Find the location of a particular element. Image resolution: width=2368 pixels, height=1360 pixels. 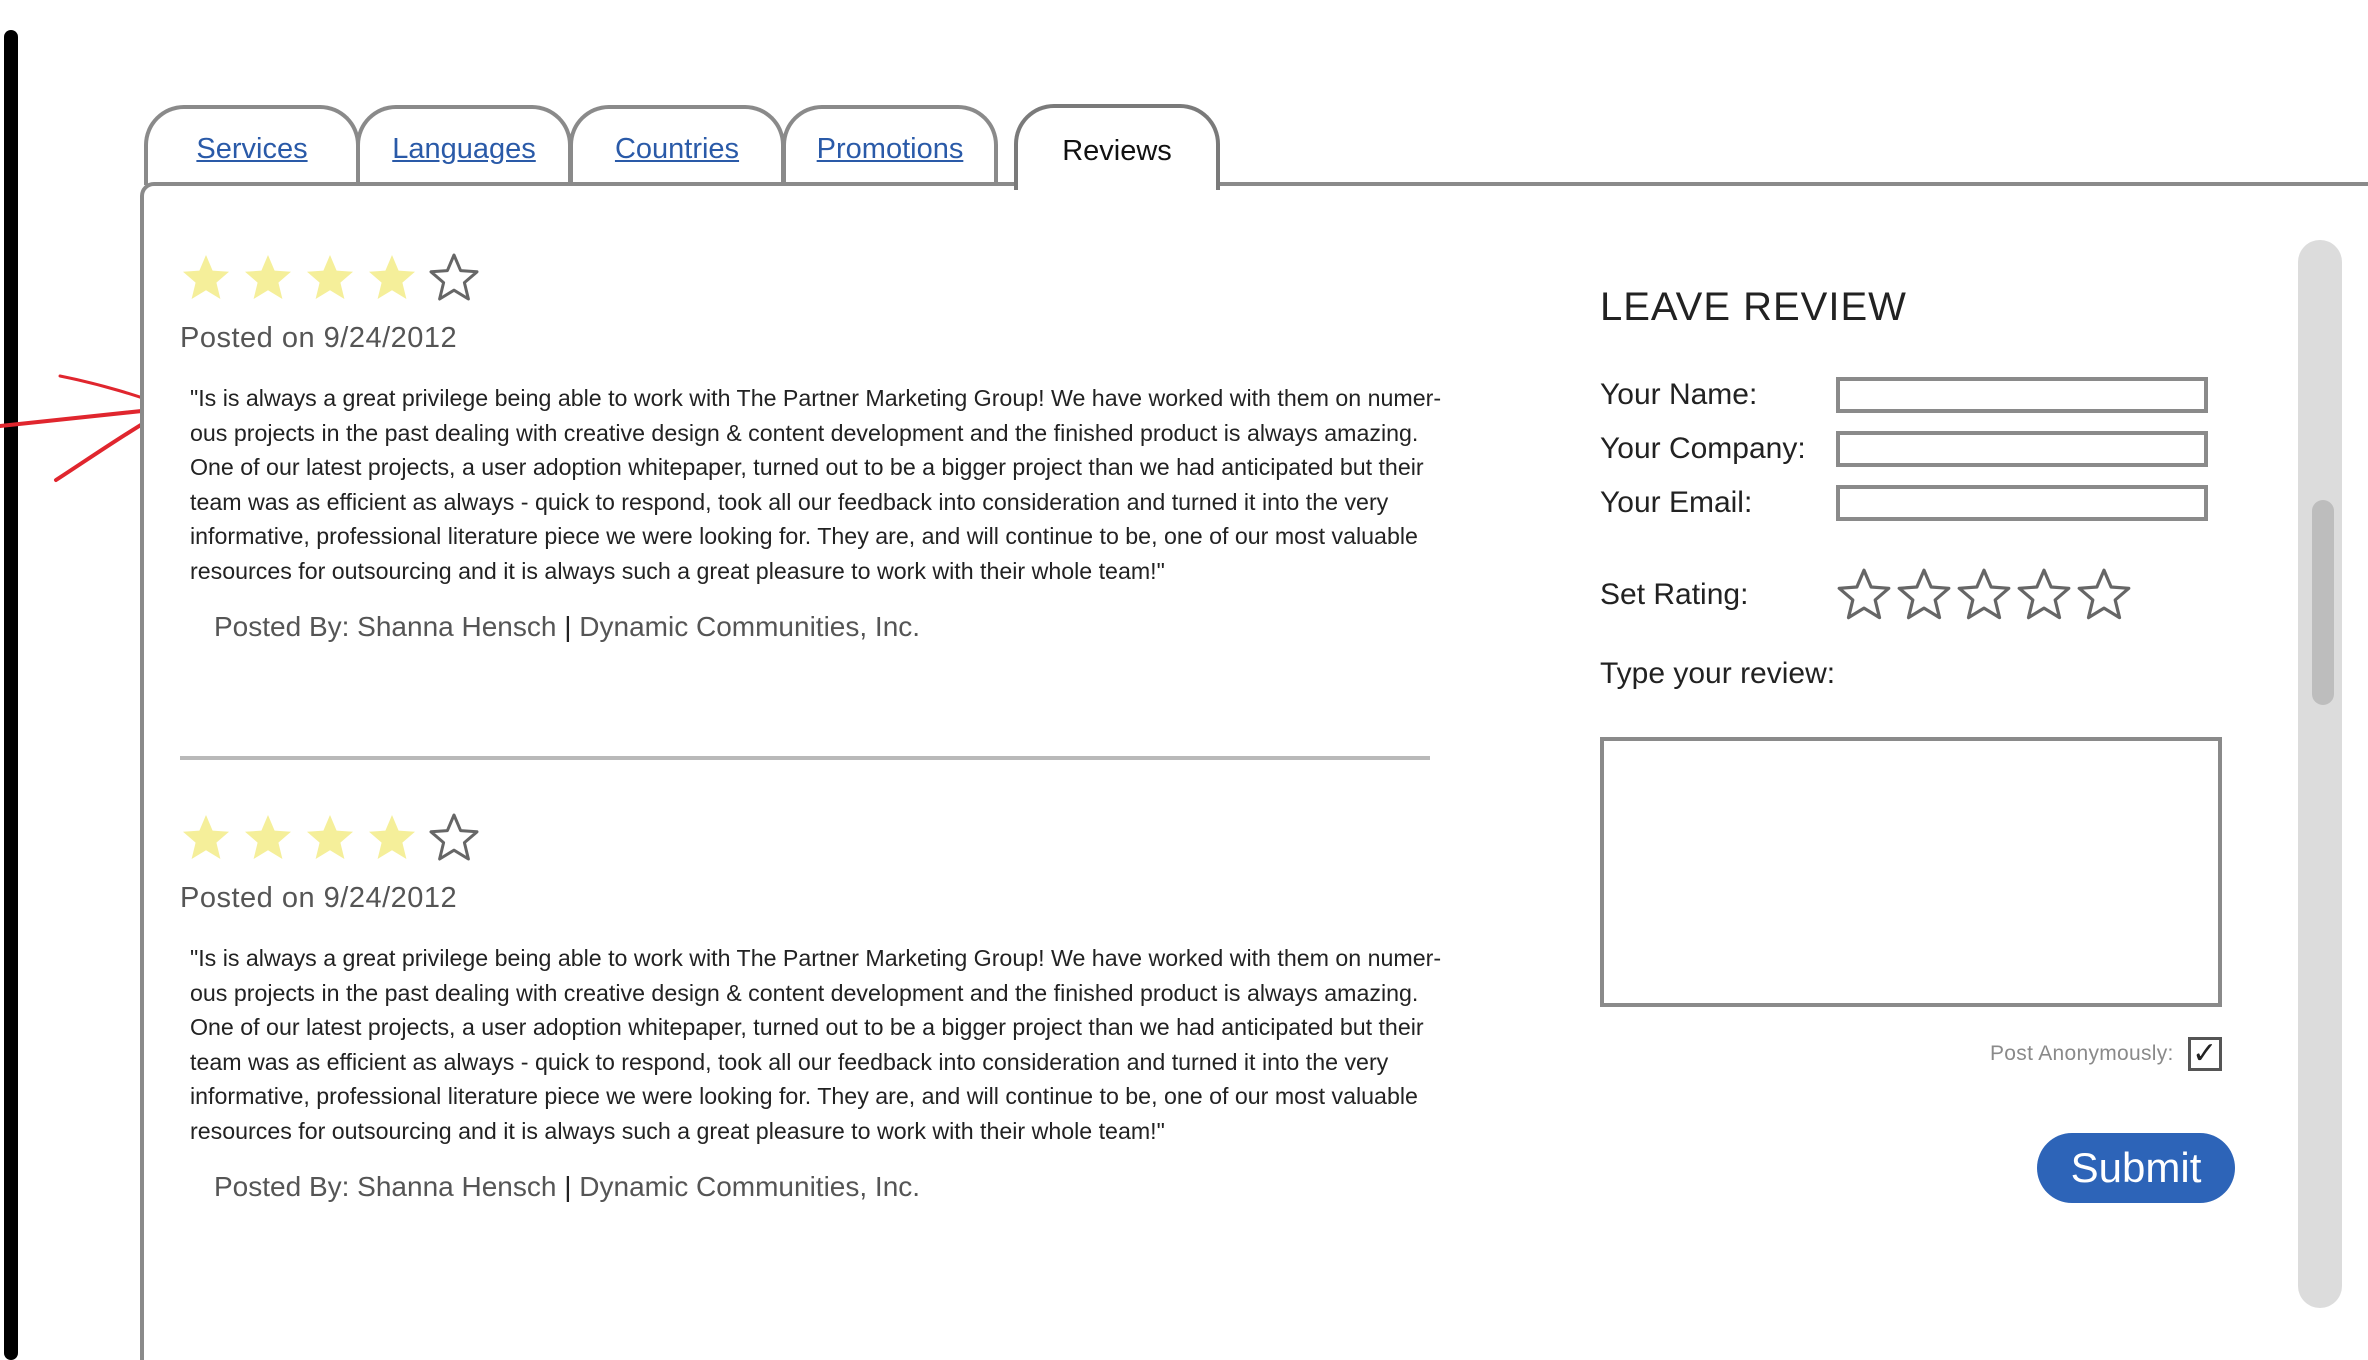

tab-languages: Languages is located at coordinates (464, 145).